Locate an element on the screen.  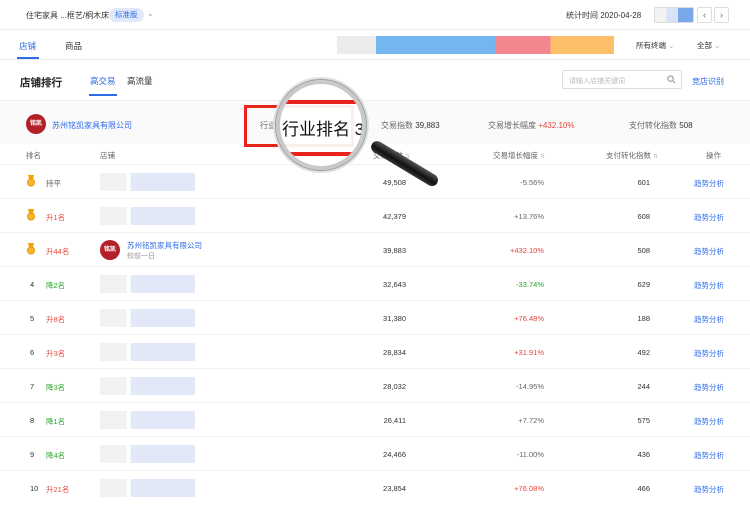
tab-store: 店铺 is located at coordinates (27, 46).